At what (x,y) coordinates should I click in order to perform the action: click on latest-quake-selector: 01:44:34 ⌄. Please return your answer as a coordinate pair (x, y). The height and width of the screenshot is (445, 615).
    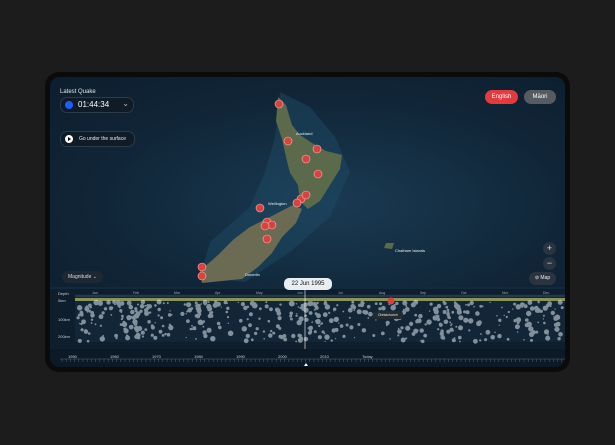
    Looking at the image, I should click on (97, 105).